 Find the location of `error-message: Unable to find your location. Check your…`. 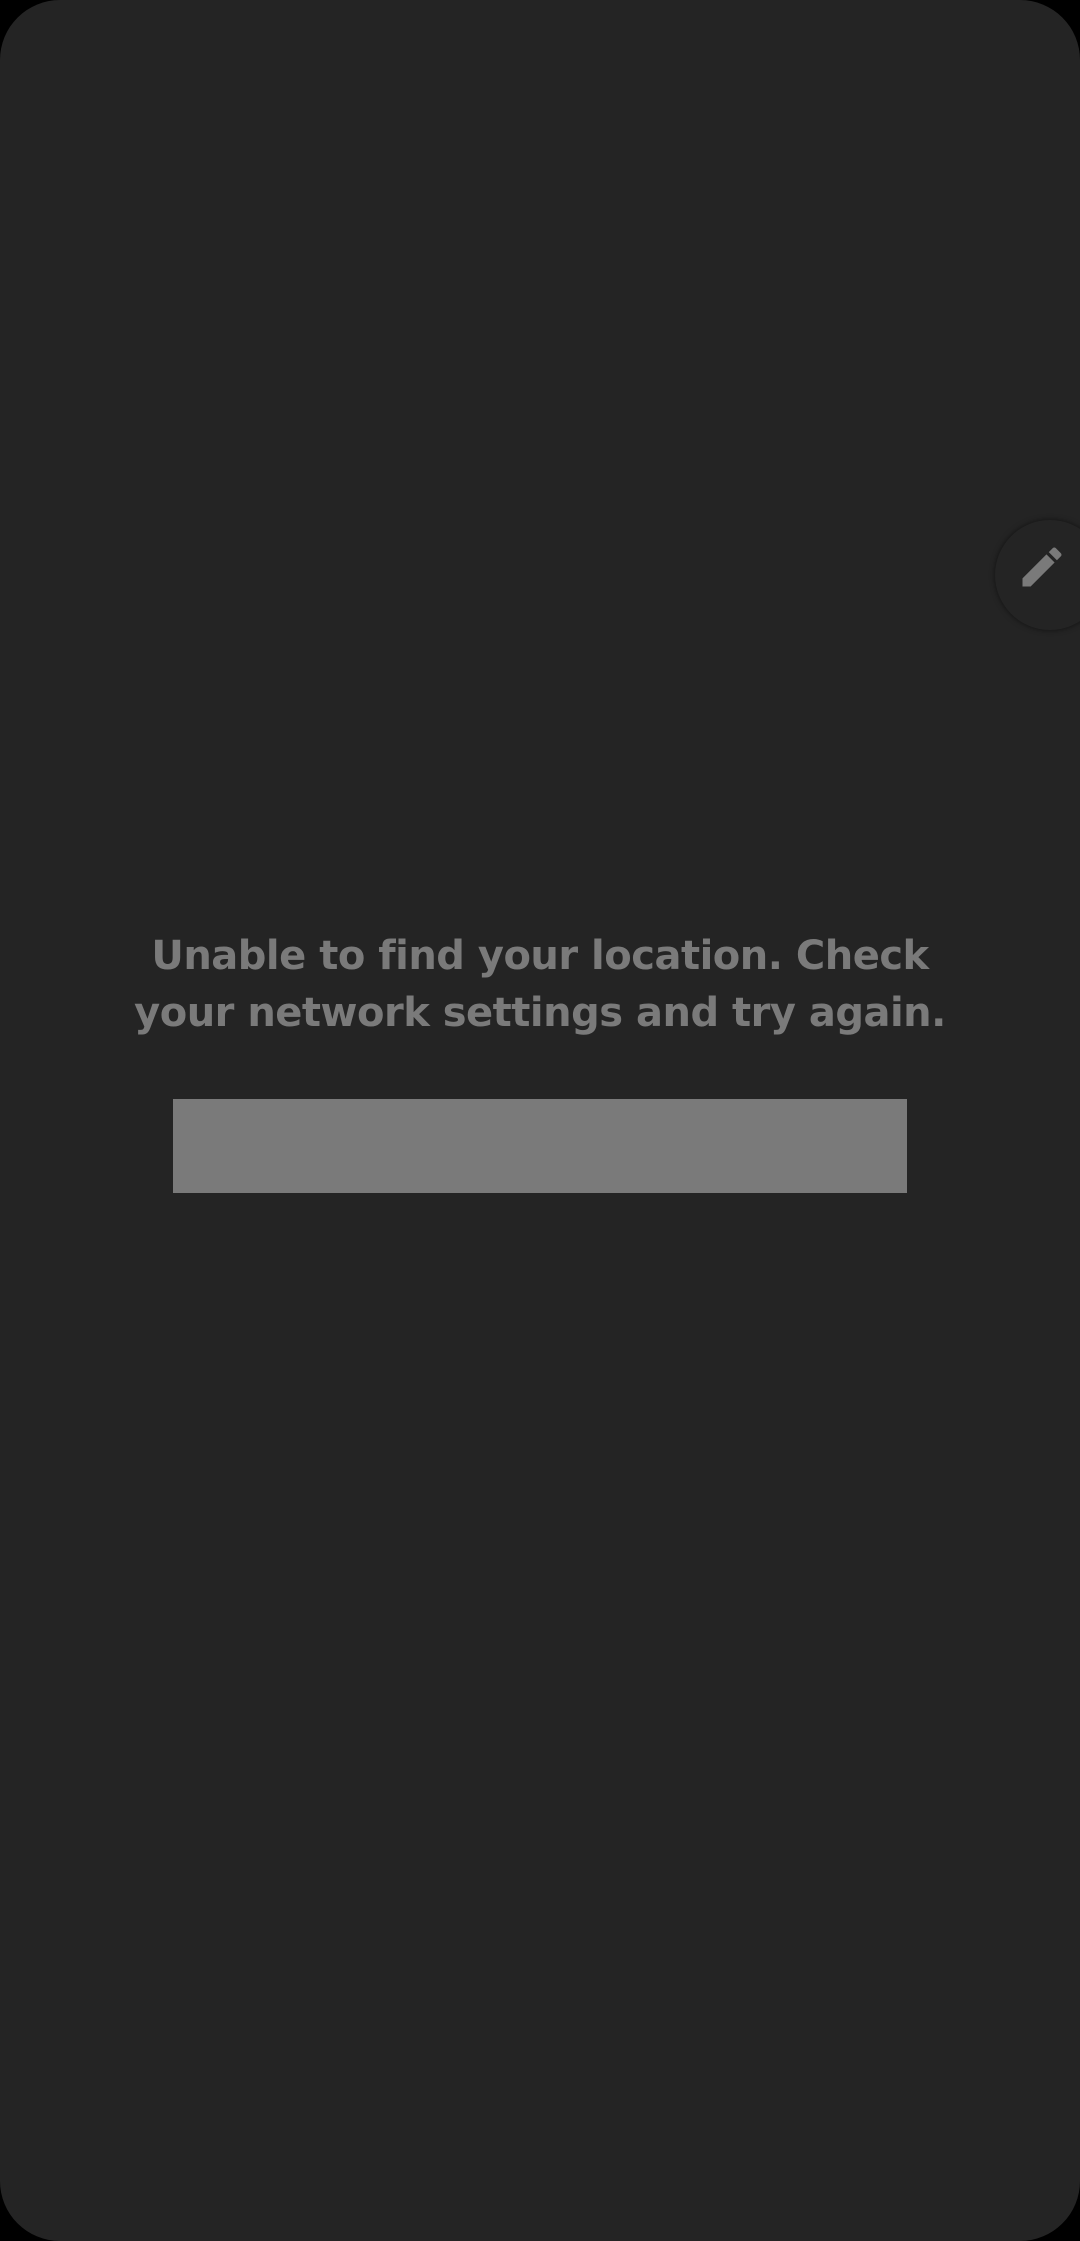

error-message: Unable to find your location. Check your… is located at coordinates (540, 984).